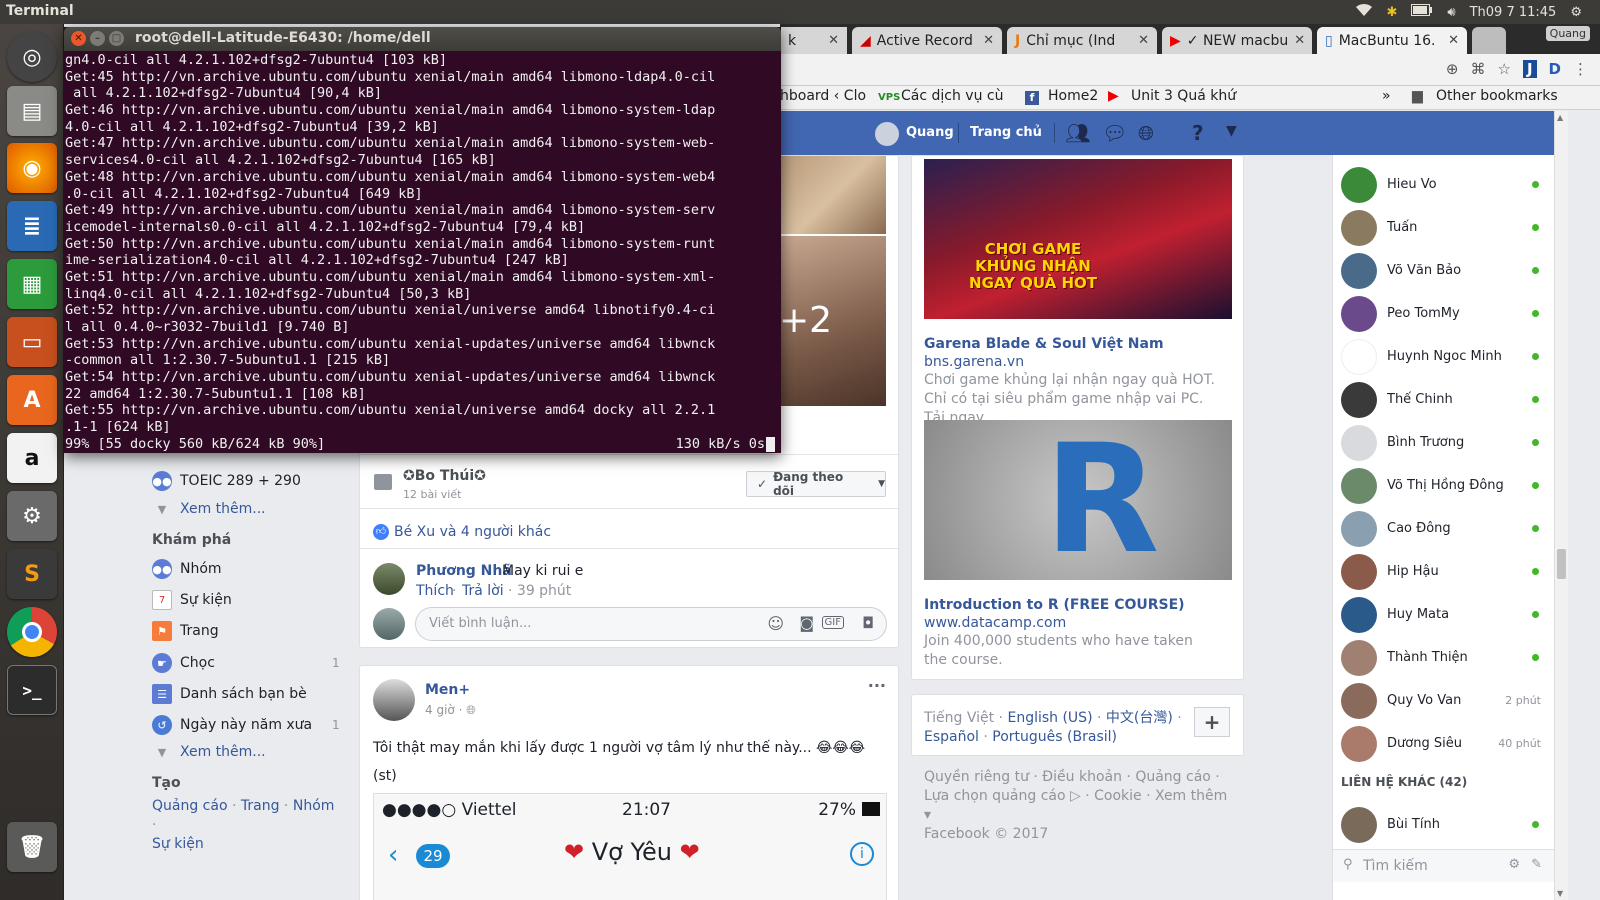  Describe the element at coordinates (1513, 12) in the screenshot. I see `clock: Th09 7 11:45` at that location.